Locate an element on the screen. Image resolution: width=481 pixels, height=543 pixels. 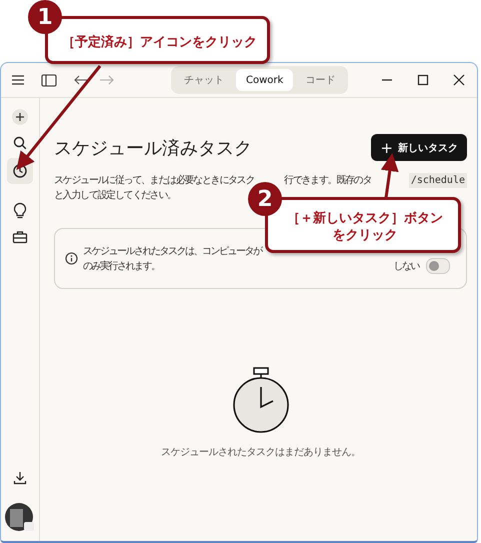
clock-icon is located at coordinates (20, 171).